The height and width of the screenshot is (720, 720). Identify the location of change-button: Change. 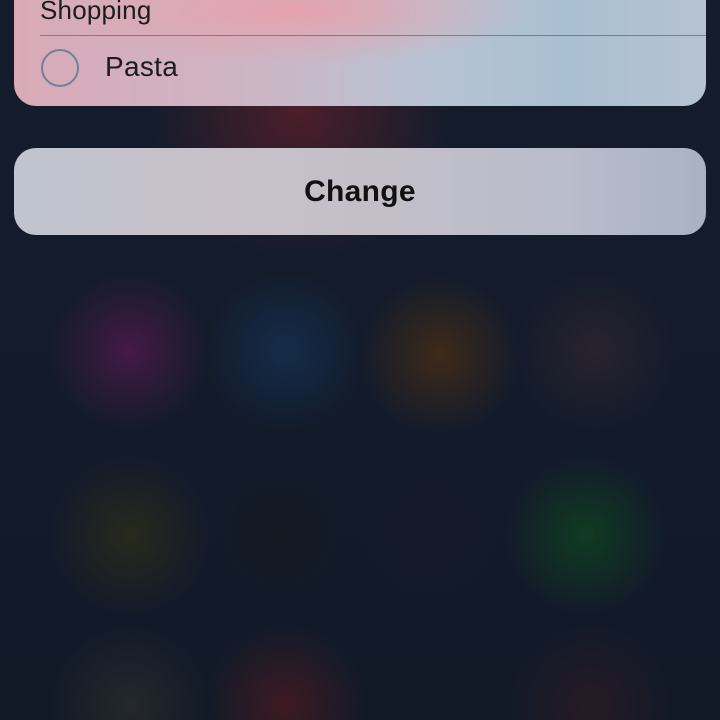
(360, 191).